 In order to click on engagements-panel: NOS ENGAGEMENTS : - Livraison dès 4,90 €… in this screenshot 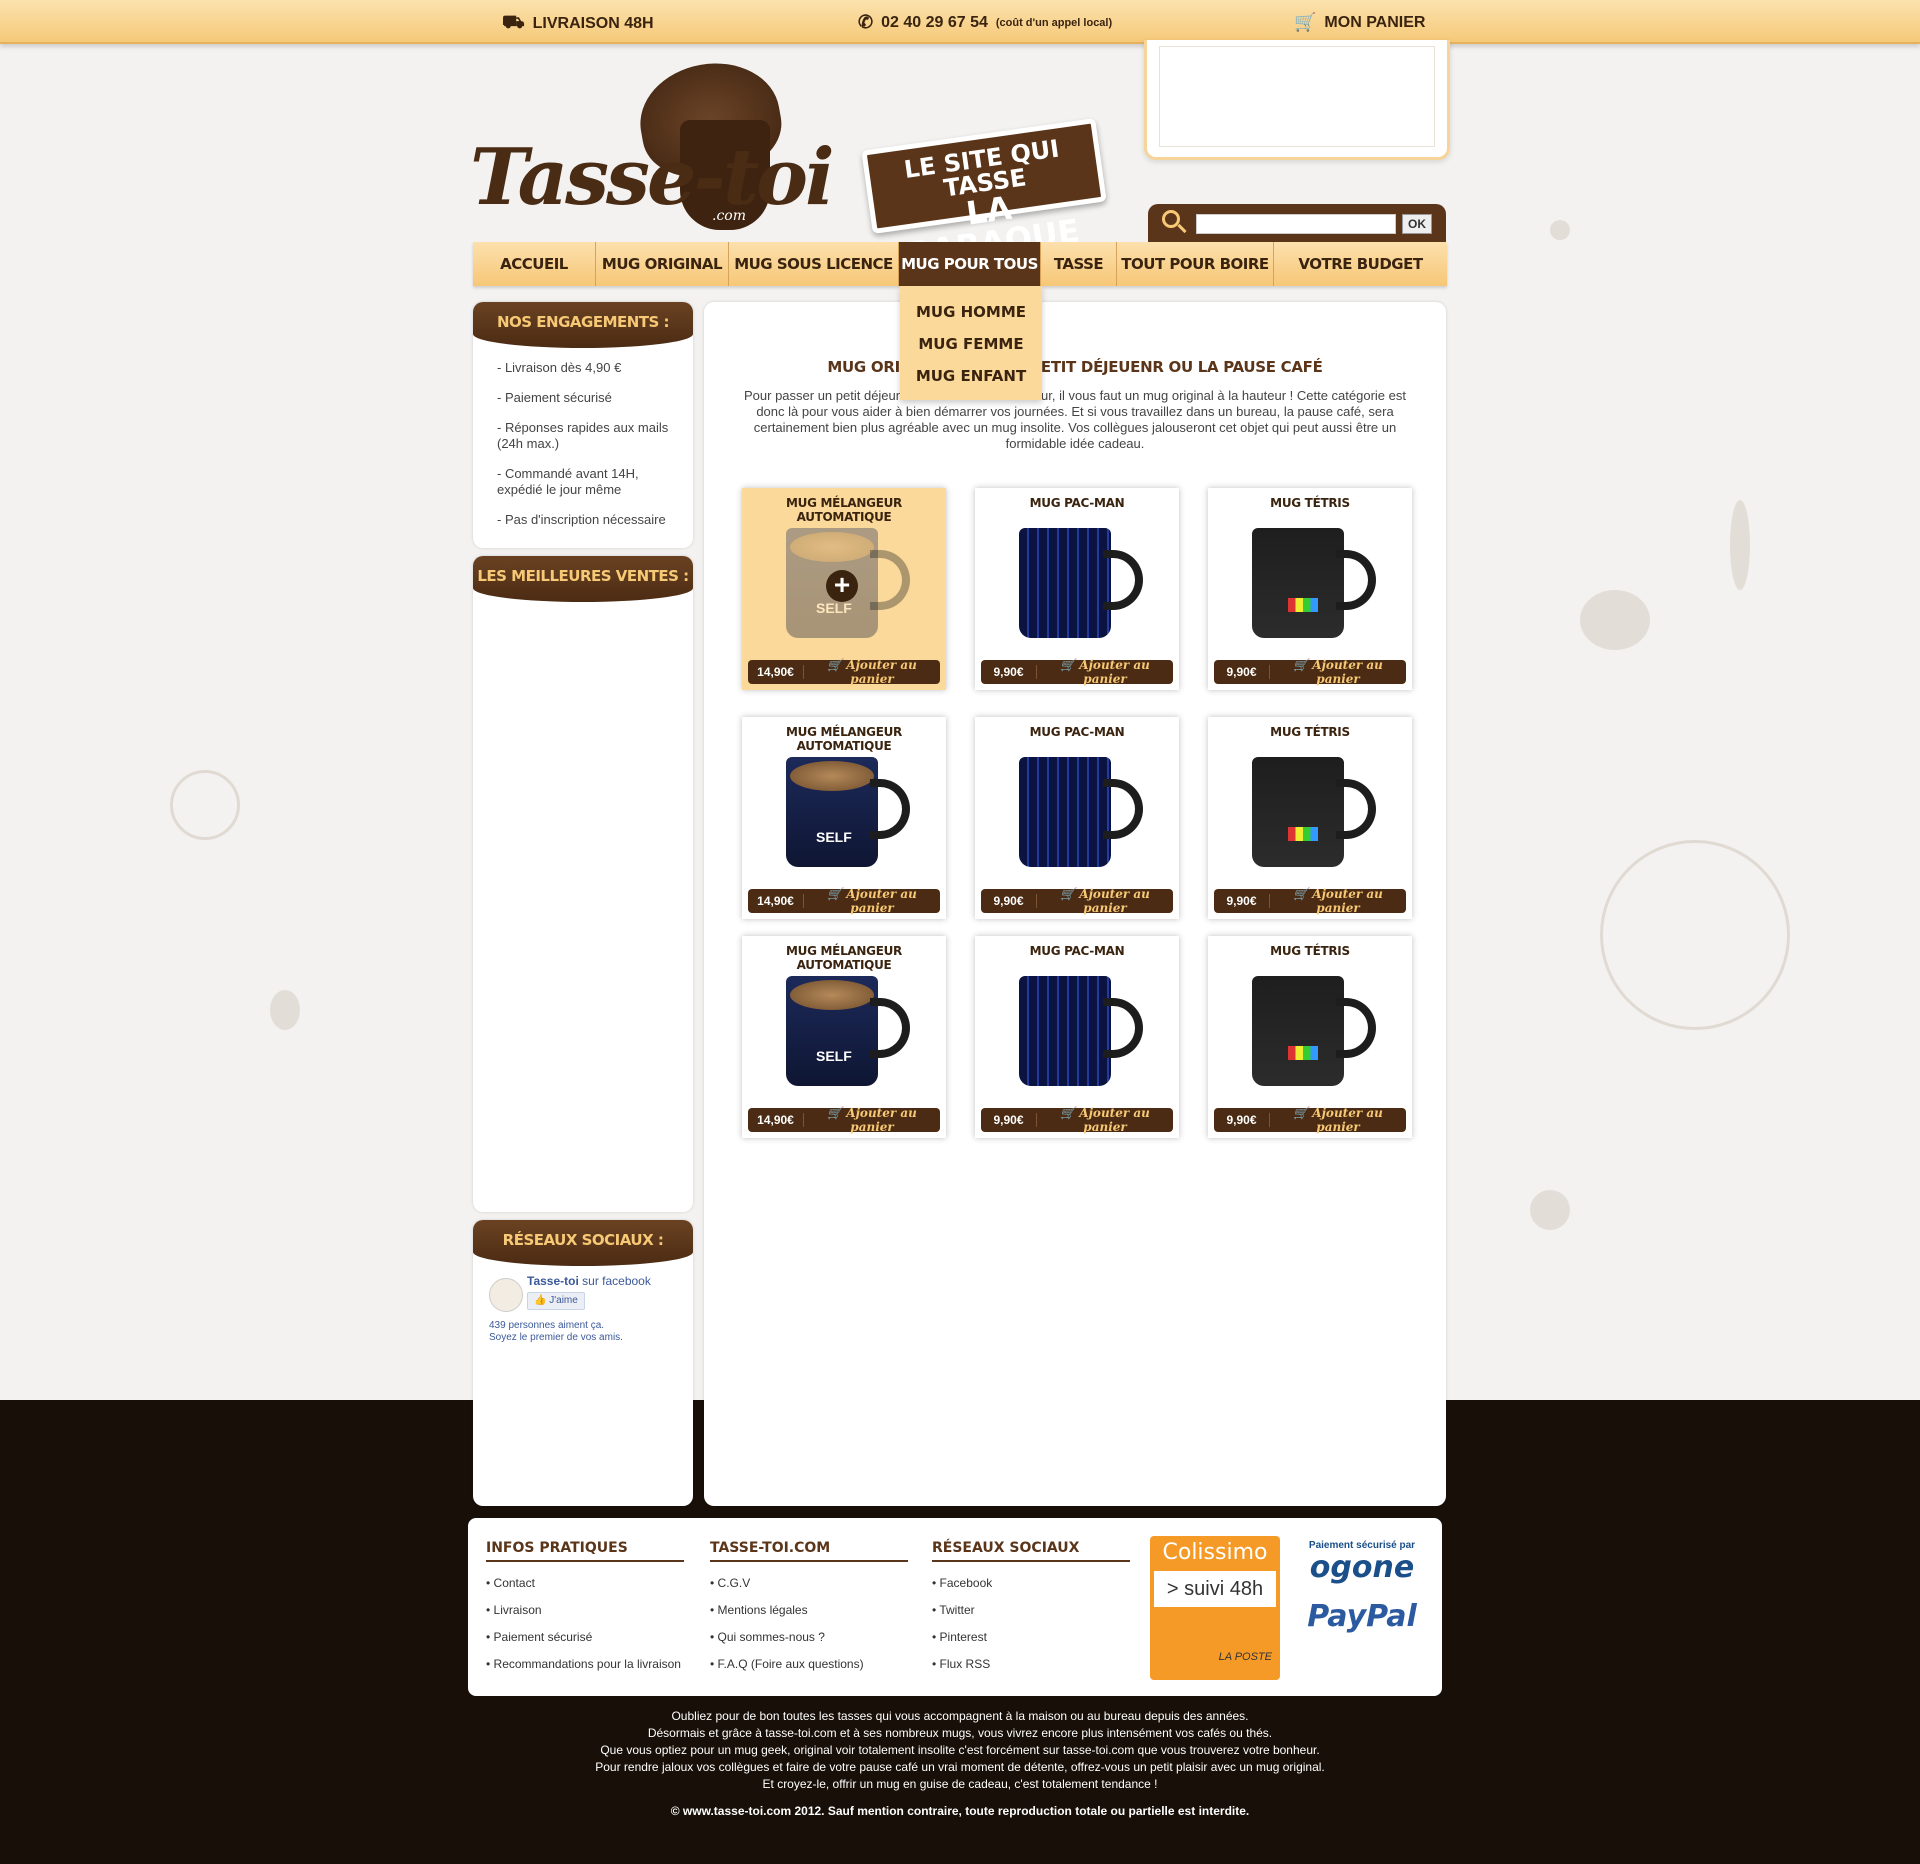, I will do `click(583, 425)`.